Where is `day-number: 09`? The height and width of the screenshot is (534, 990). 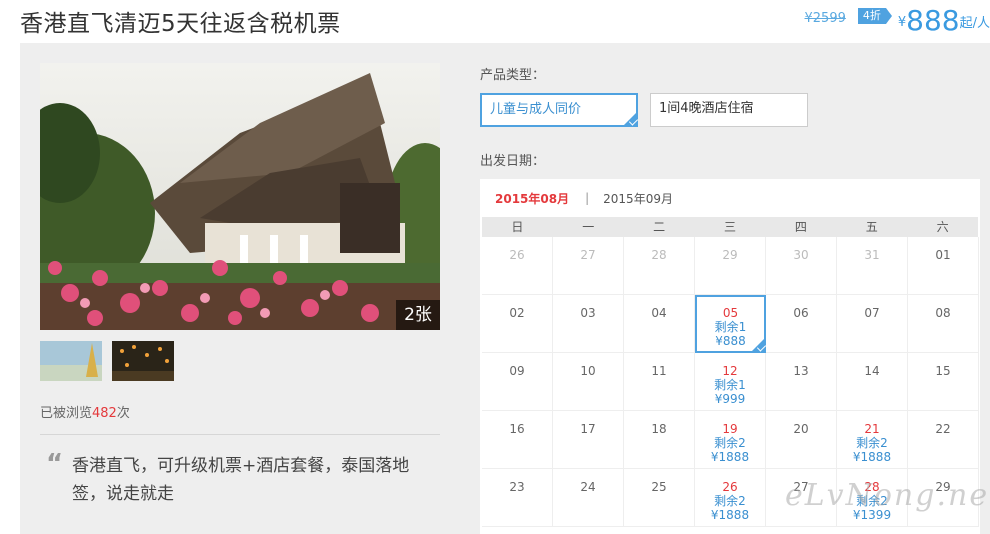
day-number: 09 is located at coordinates (517, 371).